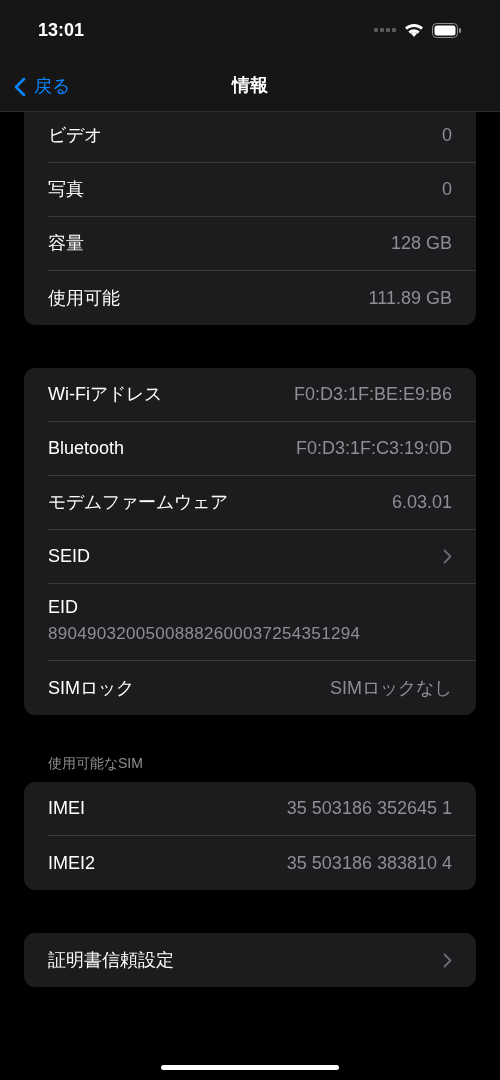 This screenshot has height=1080, width=500. What do you see at coordinates (369, 863) in the screenshot?
I see `row-value: 35 503186 383810 4` at bounding box center [369, 863].